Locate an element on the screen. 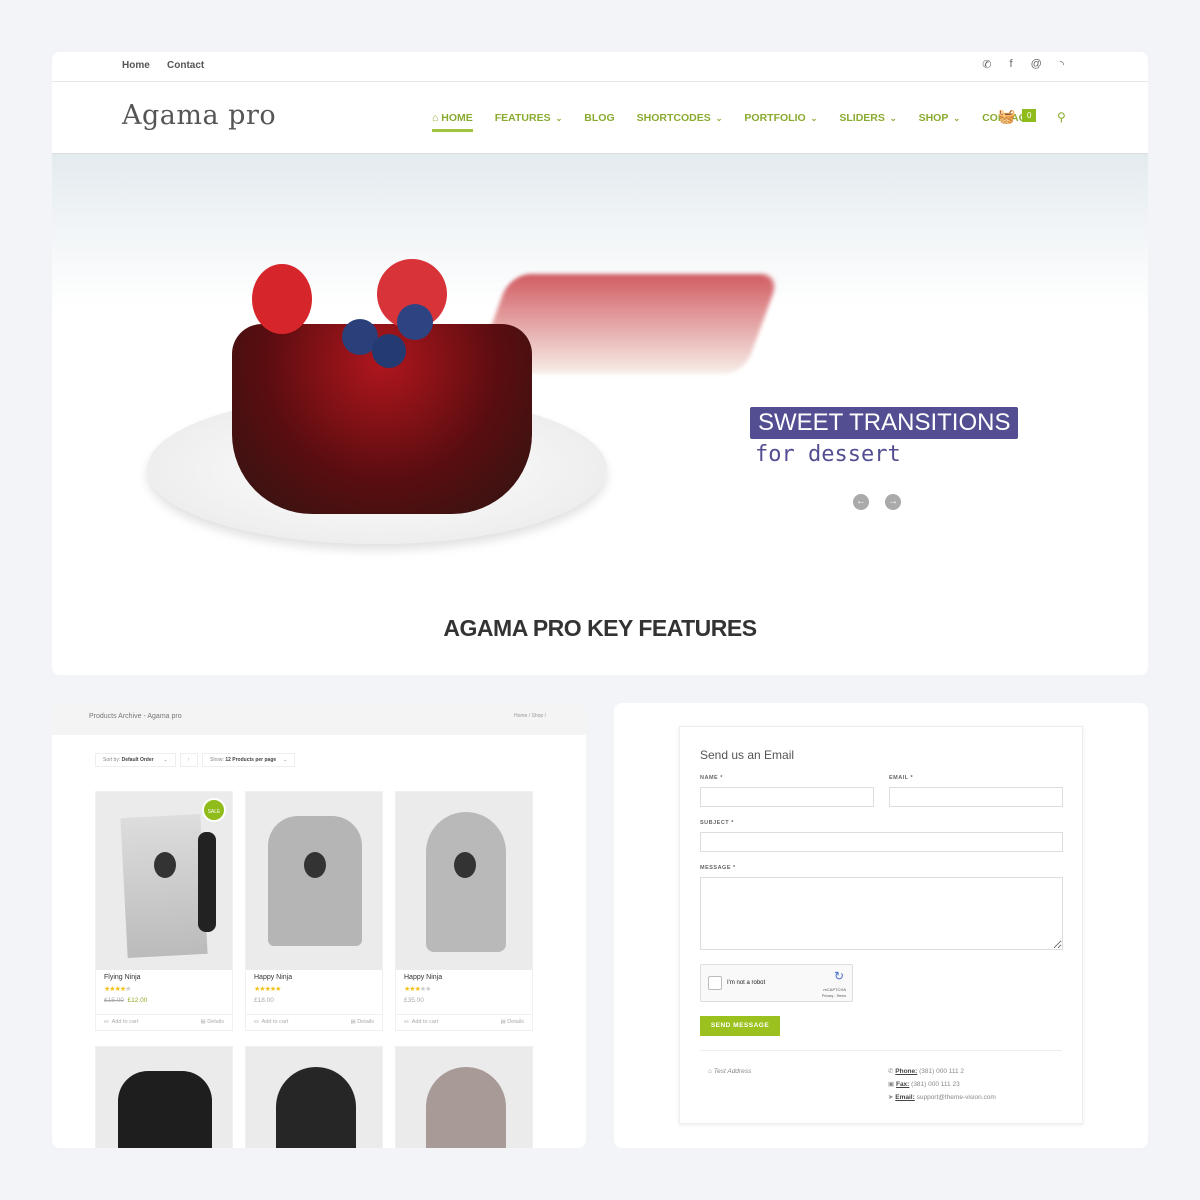 This screenshot has width=1200, height=1200. facebook-icon: f is located at coordinates (1011, 64).